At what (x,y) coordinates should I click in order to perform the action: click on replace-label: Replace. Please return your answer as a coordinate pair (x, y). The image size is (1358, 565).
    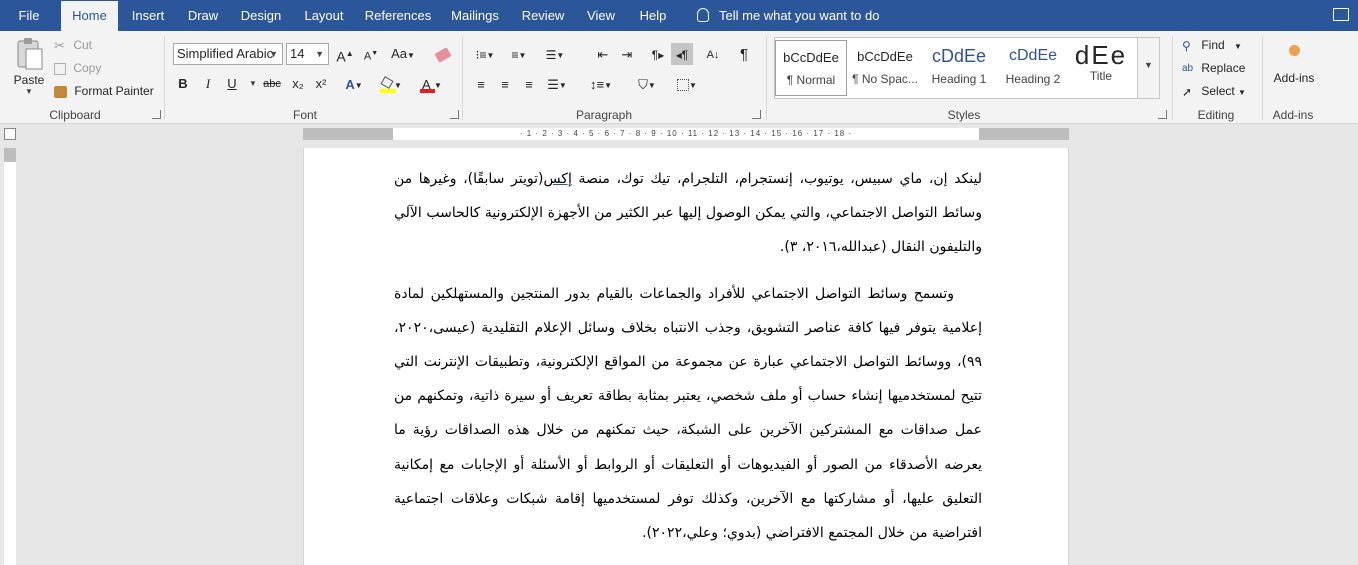
    Looking at the image, I should click on (1223, 68).